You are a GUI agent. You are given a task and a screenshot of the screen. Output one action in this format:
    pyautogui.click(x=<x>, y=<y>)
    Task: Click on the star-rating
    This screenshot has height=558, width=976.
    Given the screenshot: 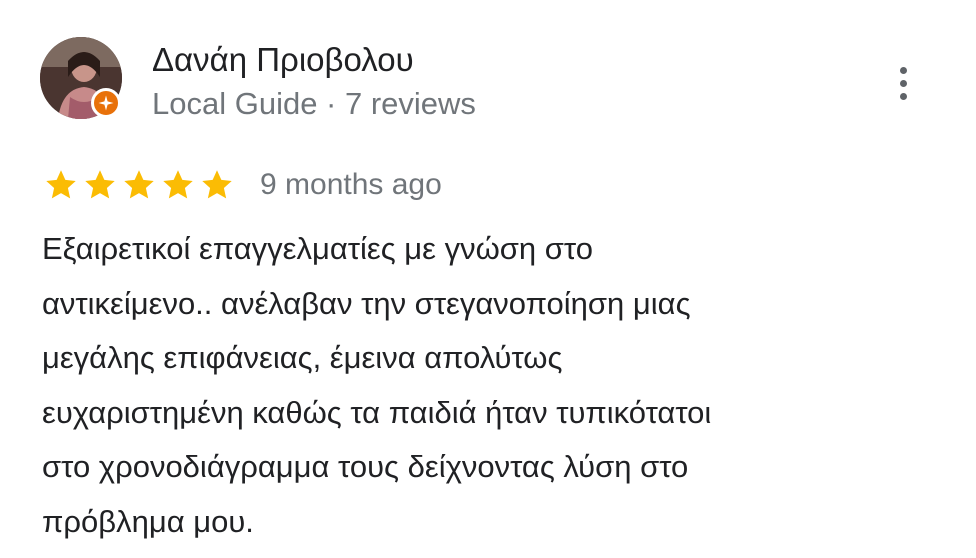 What is the action you would take?
    pyautogui.click(x=139, y=185)
    